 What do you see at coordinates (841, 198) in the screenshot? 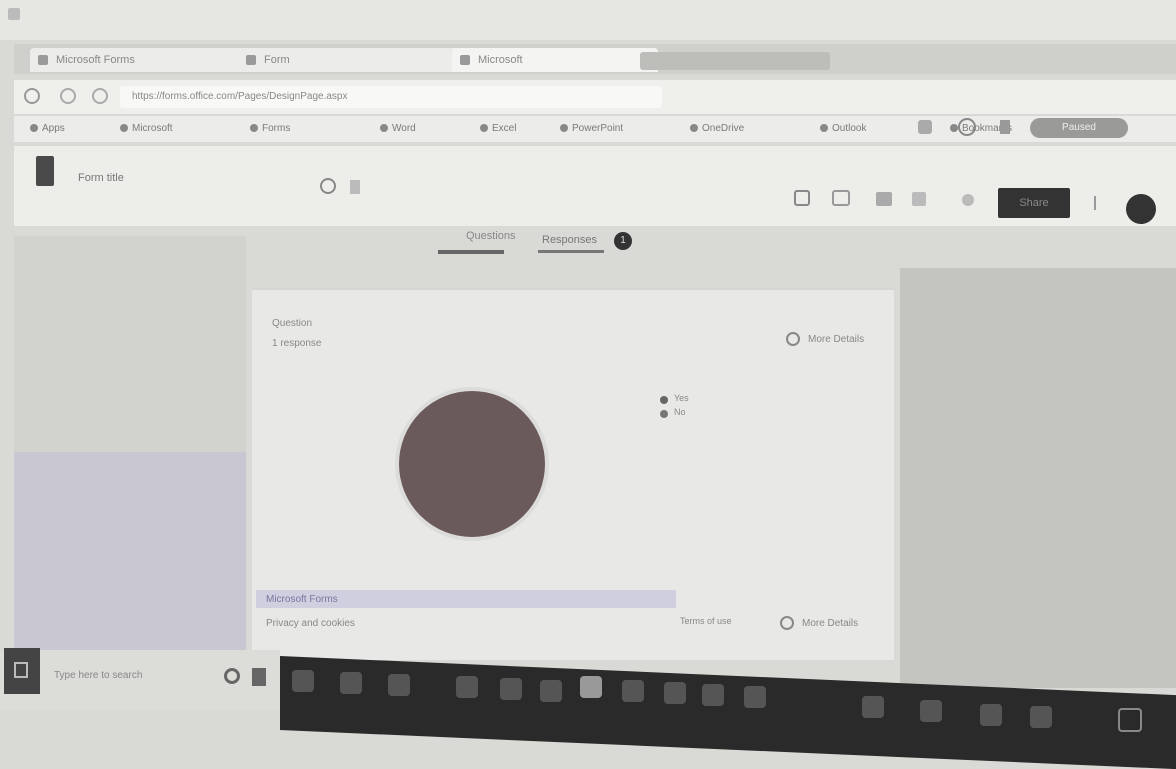
I see `theme-icon` at bounding box center [841, 198].